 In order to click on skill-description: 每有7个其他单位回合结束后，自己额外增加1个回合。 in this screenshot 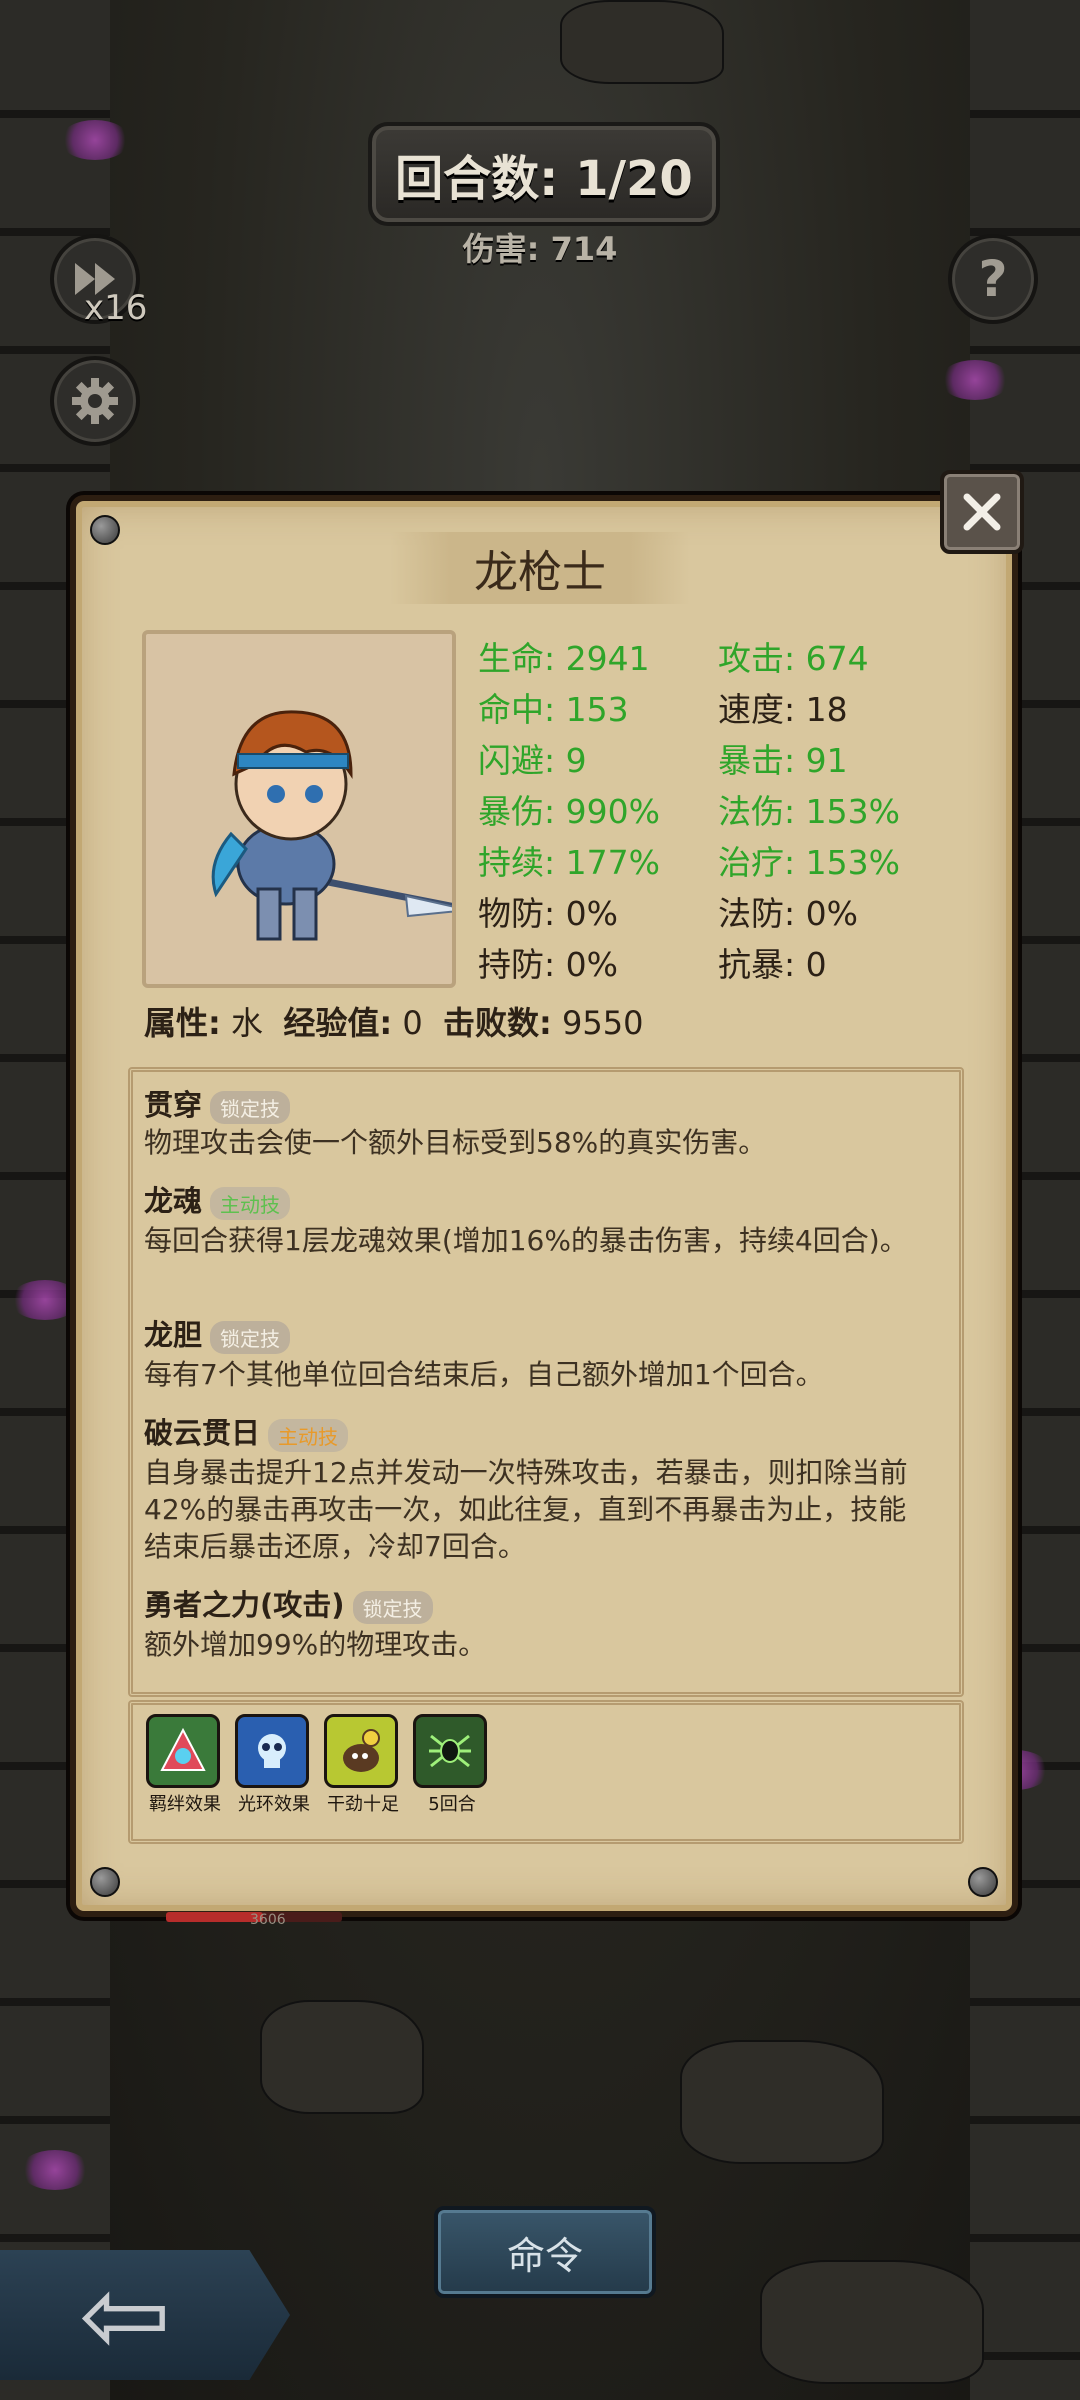, I will do `click(484, 1374)`.